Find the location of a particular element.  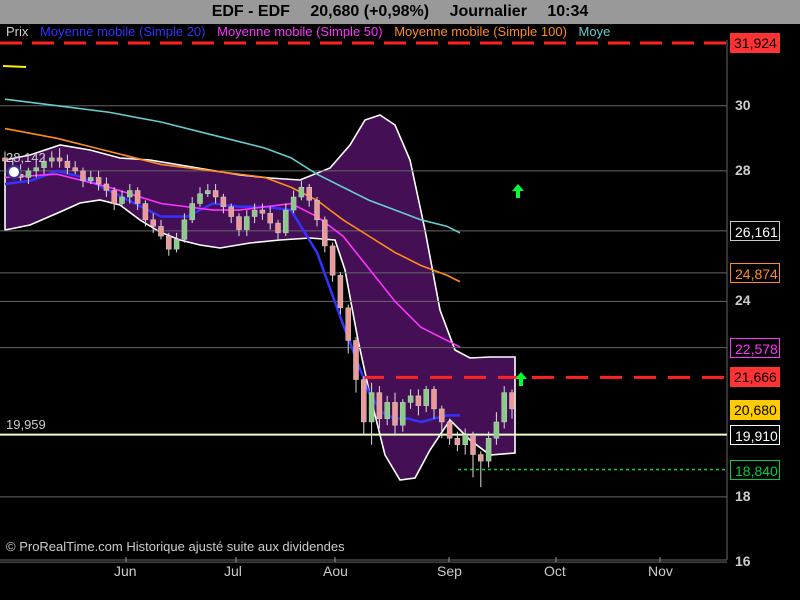

period-label: Journalier is located at coordinates (488, 11).